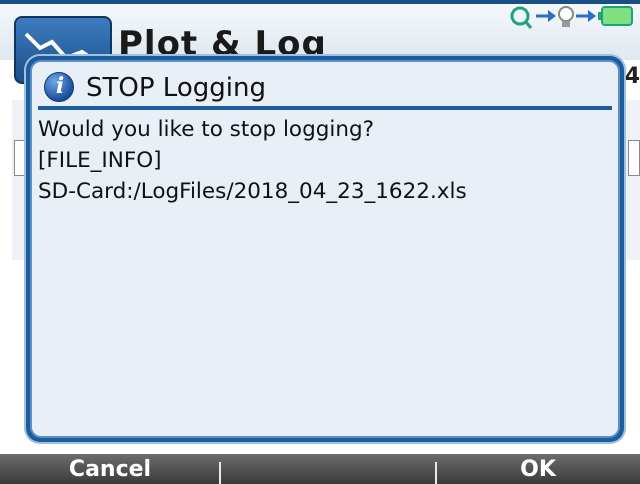 The width and height of the screenshot is (640, 484). I want to click on dialog-title: STOP Logging, so click(176, 88).